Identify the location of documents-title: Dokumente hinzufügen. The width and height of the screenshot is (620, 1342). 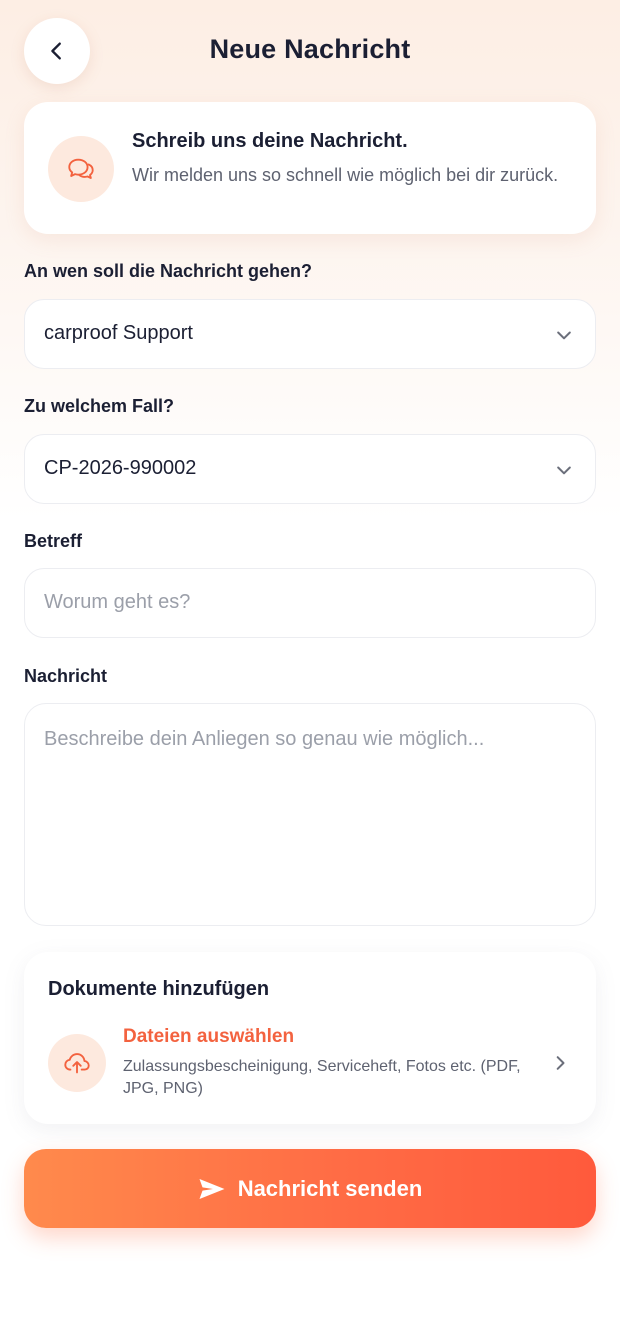
(159, 989).